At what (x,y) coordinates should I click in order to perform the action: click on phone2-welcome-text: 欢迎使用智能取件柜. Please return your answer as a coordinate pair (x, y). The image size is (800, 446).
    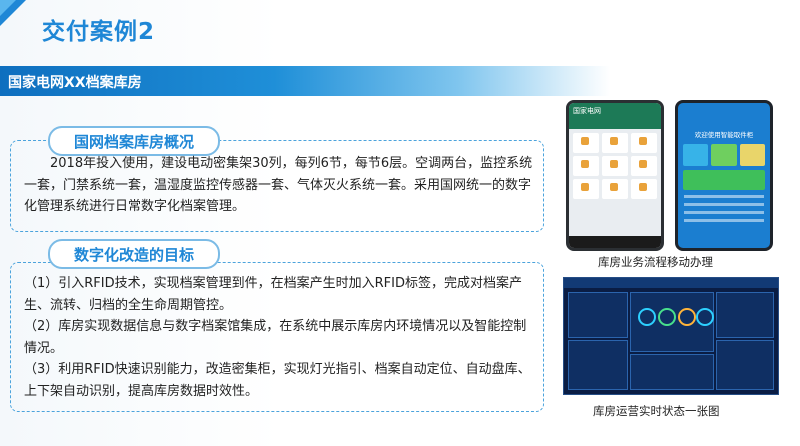
    Looking at the image, I should click on (724, 135).